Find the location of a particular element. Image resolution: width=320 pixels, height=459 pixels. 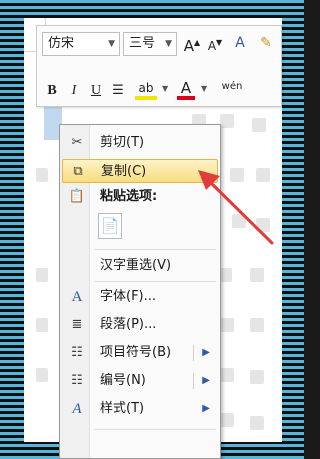

bold-button: B is located at coordinates (52, 91).